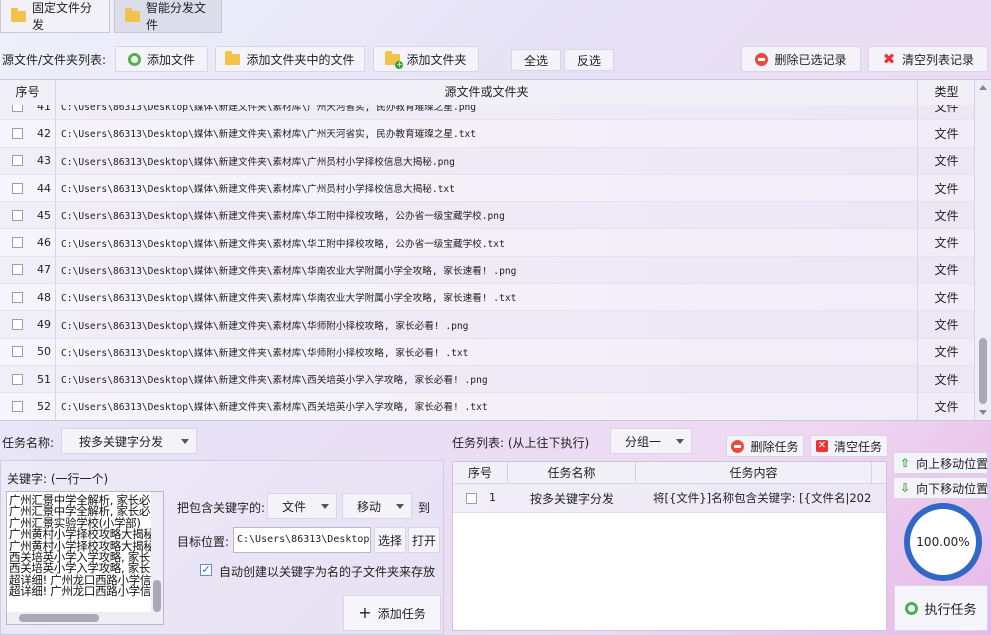  What do you see at coordinates (129, 441) in the screenshot?
I see `task-name-select: 按多关键字分发` at bounding box center [129, 441].